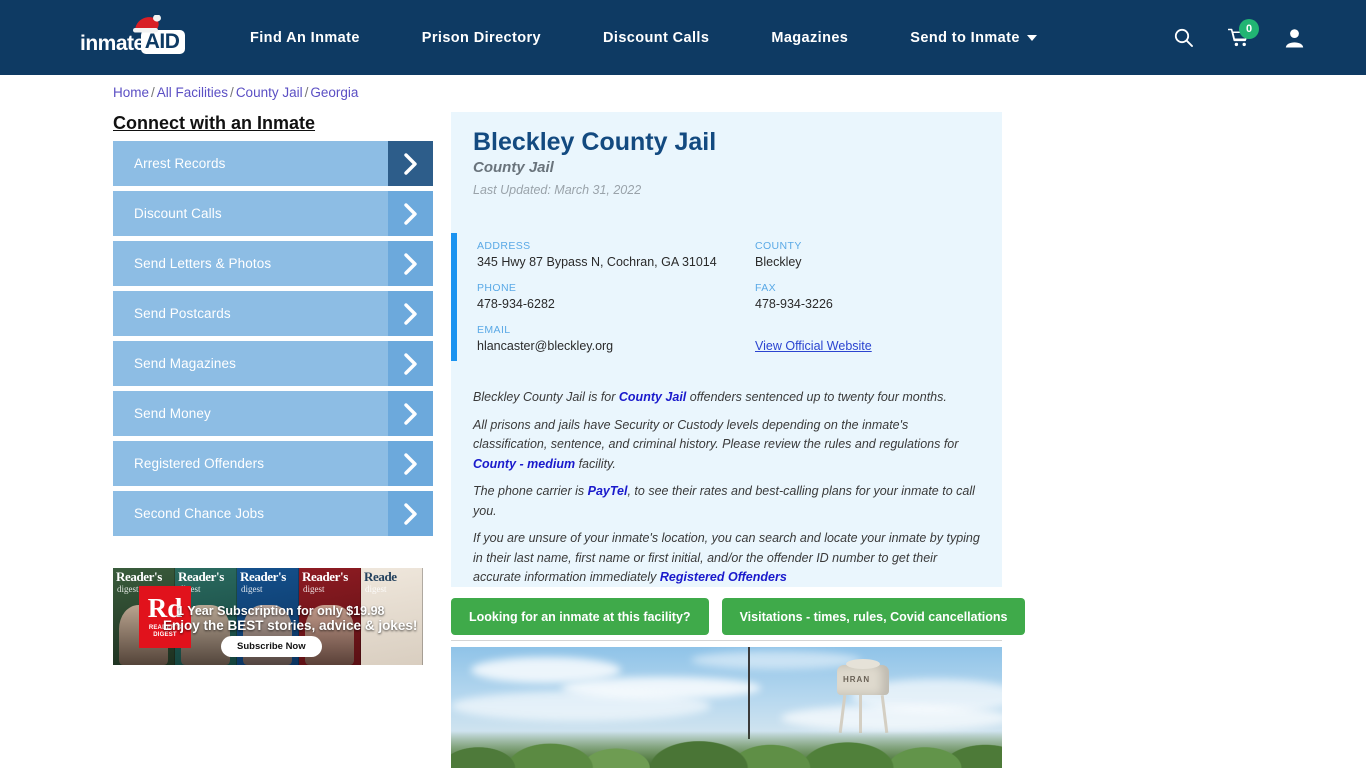  What do you see at coordinates (494, 330) in the screenshot?
I see `contact-label-email: EMAIL` at bounding box center [494, 330].